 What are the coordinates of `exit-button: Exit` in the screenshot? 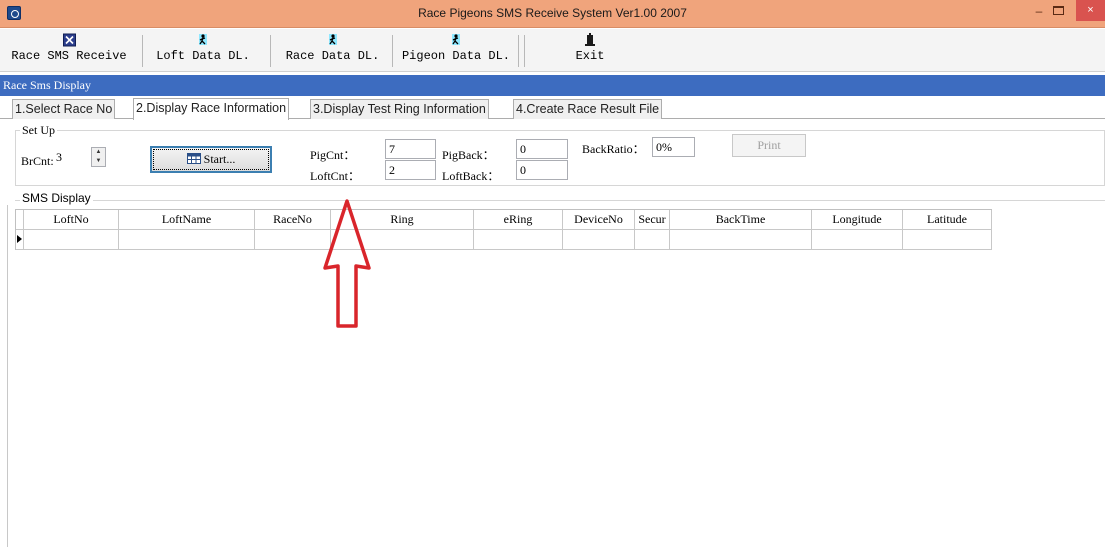 It's located at (590, 51).